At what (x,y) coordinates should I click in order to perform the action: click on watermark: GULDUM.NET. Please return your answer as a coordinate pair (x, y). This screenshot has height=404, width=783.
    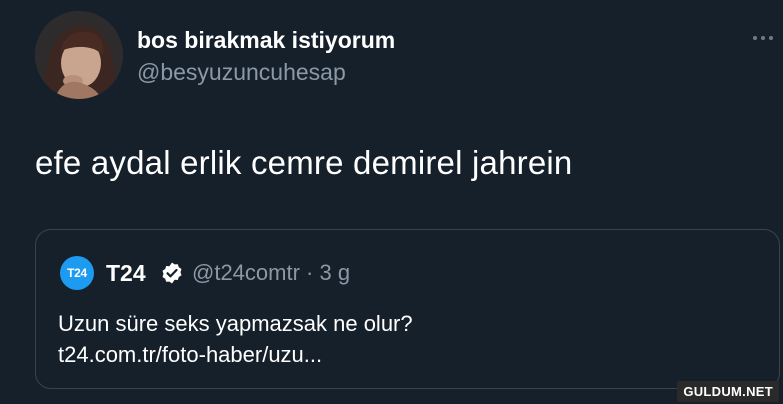
    Looking at the image, I should click on (728, 391).